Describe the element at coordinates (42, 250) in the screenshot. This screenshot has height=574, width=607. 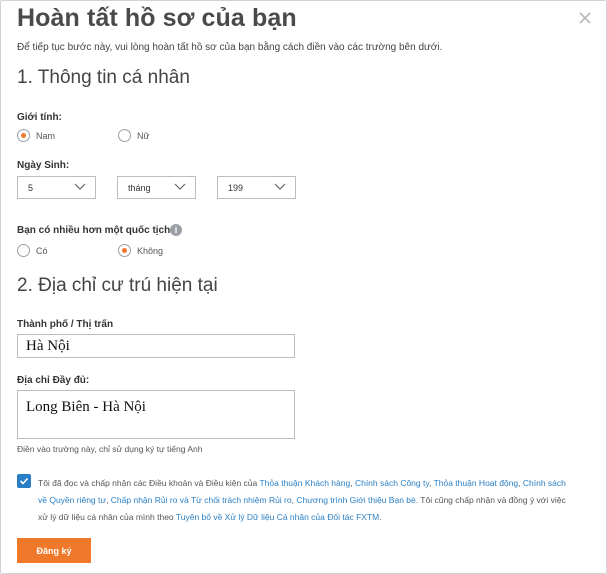
I see `citizenship-option-yes: Có` at that location.